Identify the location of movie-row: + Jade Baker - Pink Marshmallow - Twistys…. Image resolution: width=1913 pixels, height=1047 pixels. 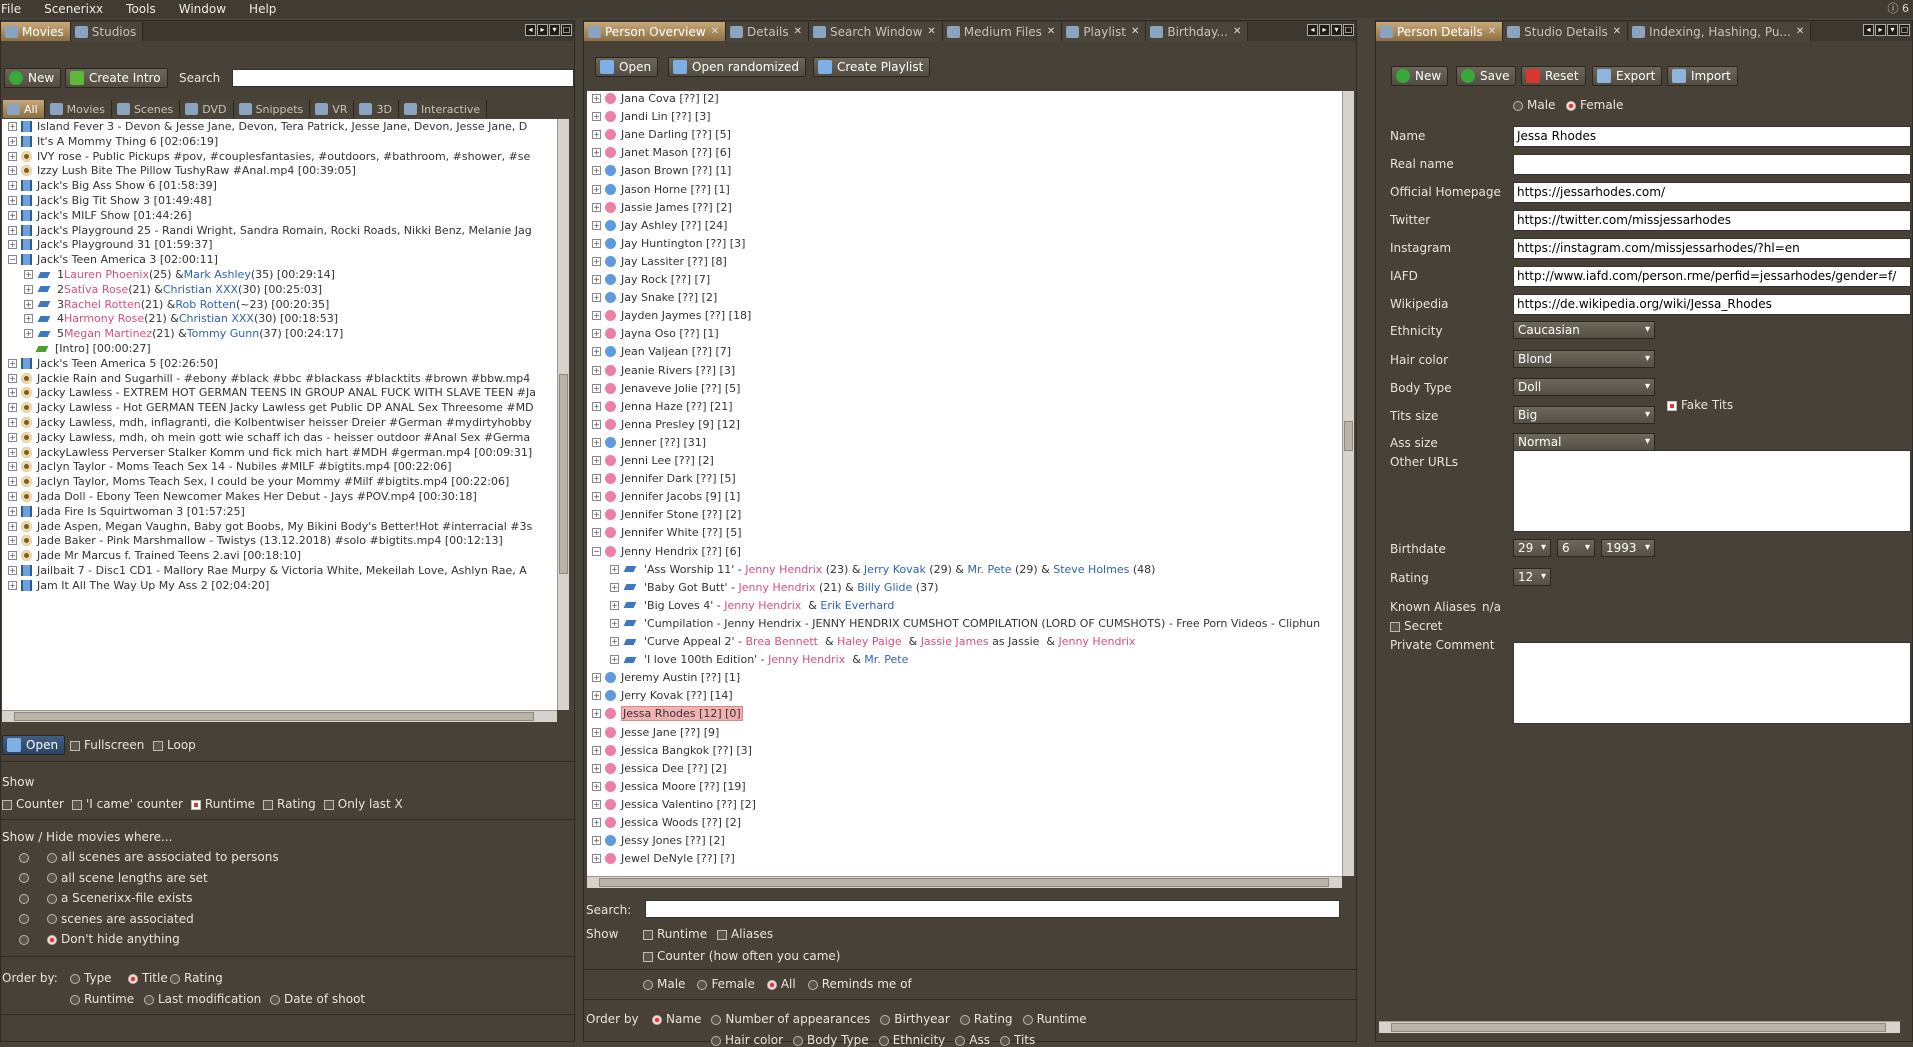
(255, 540).